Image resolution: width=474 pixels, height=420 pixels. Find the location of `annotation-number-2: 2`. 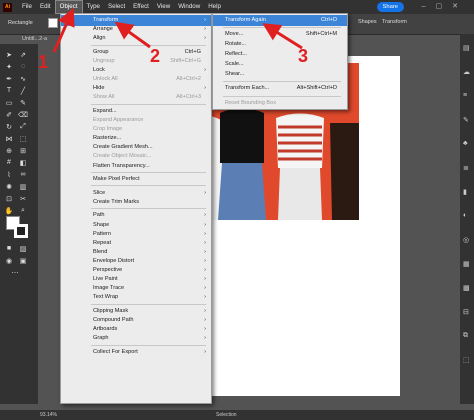

annotation-number-2: 2 is located at coordinates (155, 56).